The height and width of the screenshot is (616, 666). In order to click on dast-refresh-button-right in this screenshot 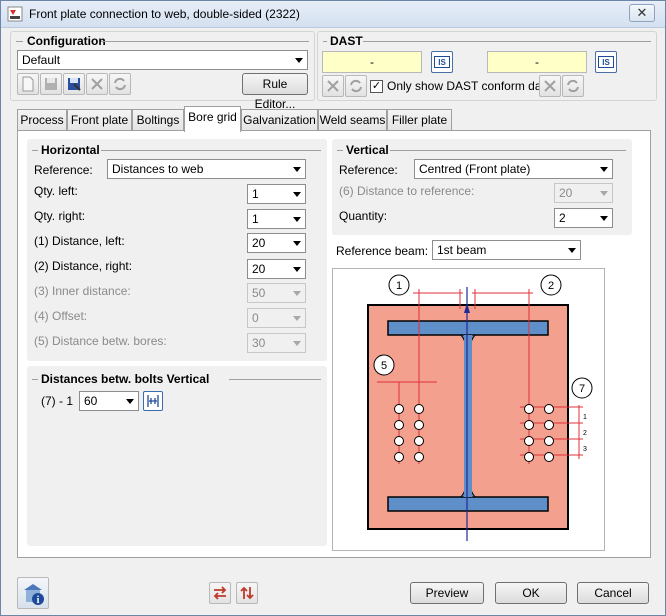, I will do `click(573, 86)`.